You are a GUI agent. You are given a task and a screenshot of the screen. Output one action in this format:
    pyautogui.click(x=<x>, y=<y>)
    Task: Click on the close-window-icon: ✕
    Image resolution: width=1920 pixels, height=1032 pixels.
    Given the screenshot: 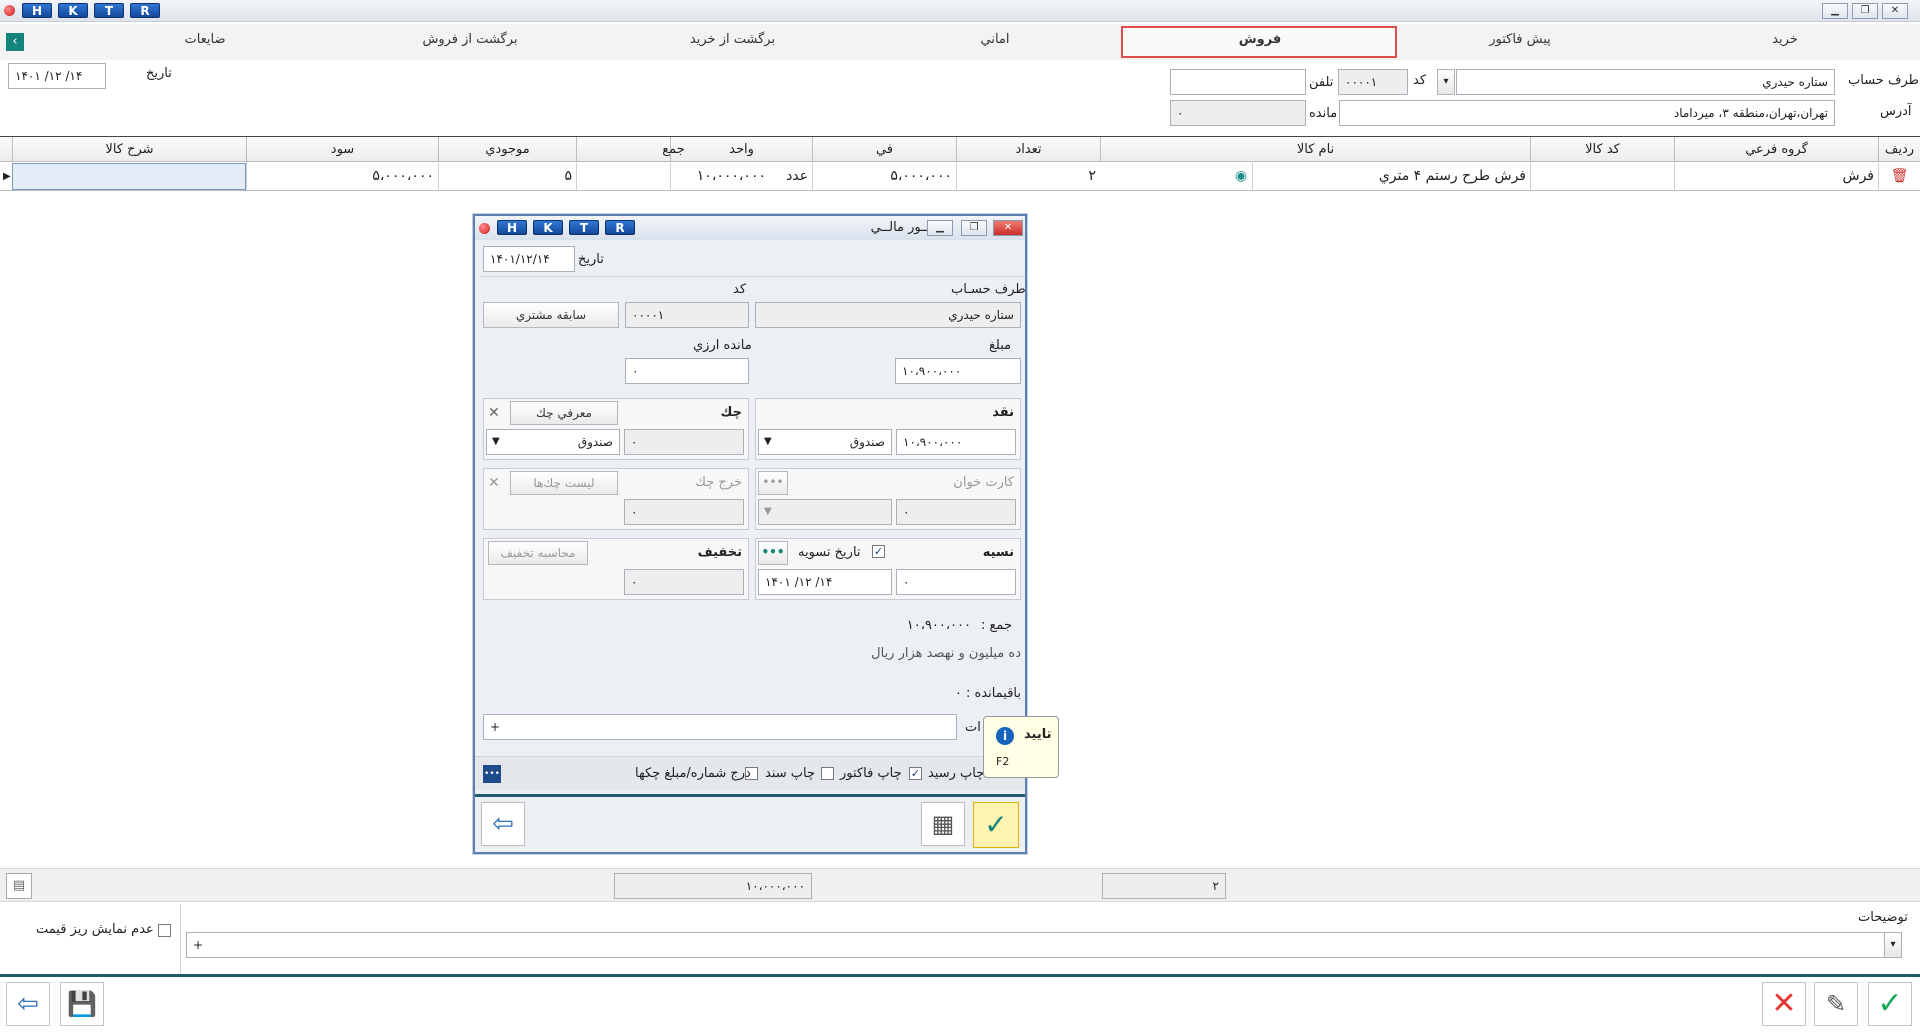 What is the action you would take?
    pyautogui.click(x=1895, y=11)
    